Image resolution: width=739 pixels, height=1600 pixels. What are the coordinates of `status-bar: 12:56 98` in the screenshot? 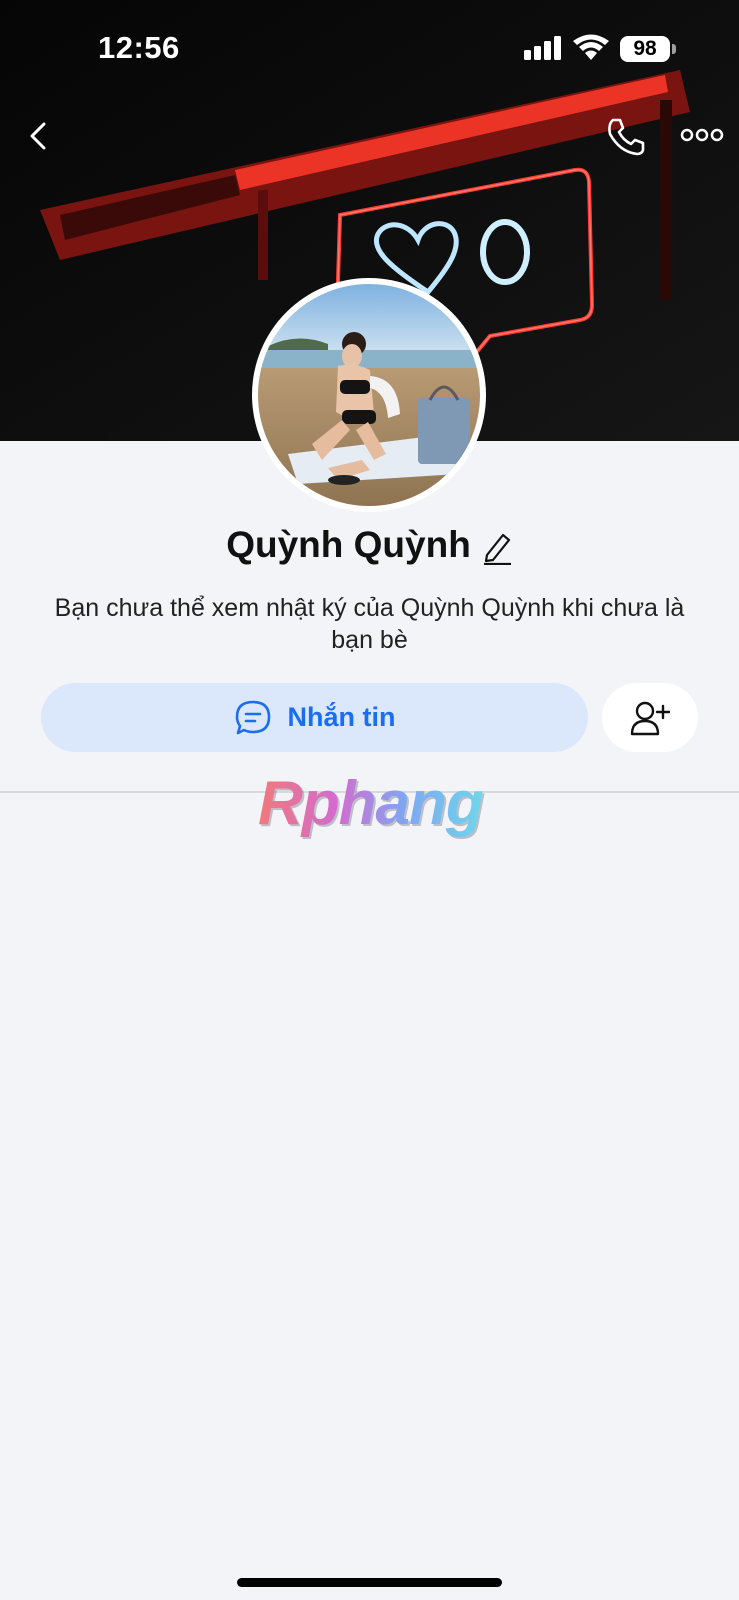 It's located at (369, 50).